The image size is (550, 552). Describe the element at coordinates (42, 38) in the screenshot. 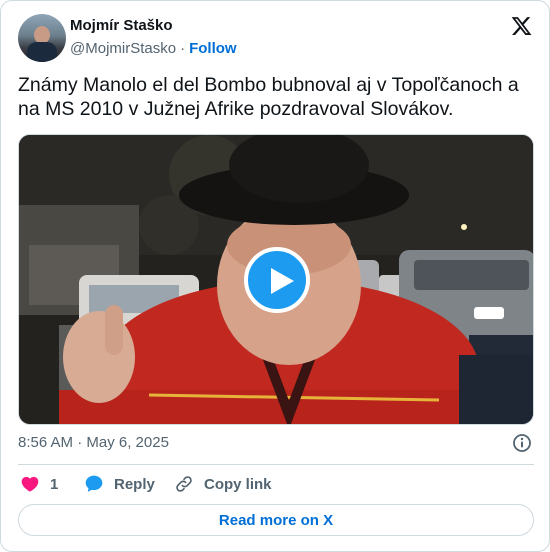

I see `avatar` at that location.